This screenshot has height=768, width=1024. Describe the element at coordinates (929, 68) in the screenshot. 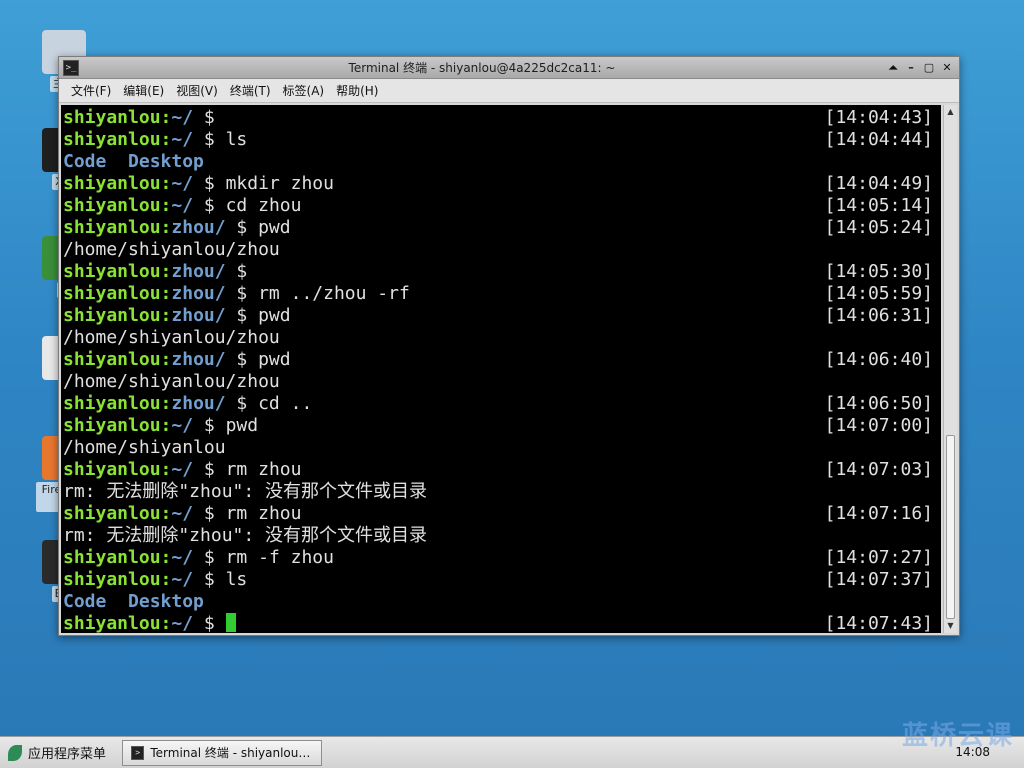

I see `maximize-button: ▢` at that location.